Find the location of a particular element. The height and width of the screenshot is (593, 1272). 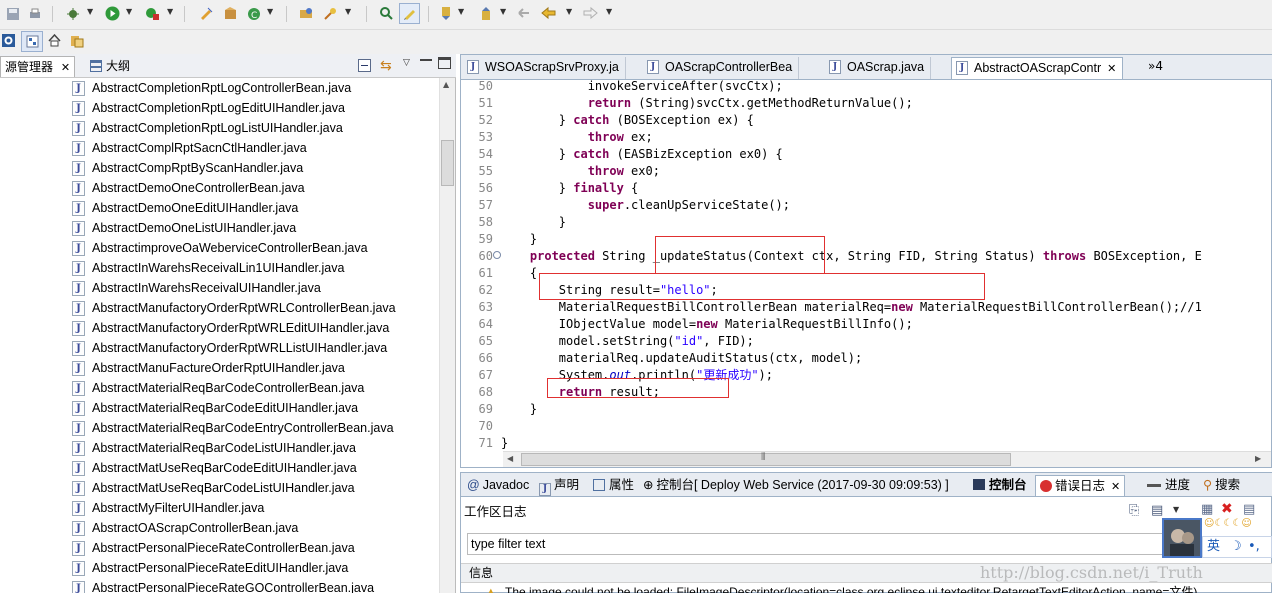

link-with-editor-icon: ⇆ is located at coordinates (386, 66).